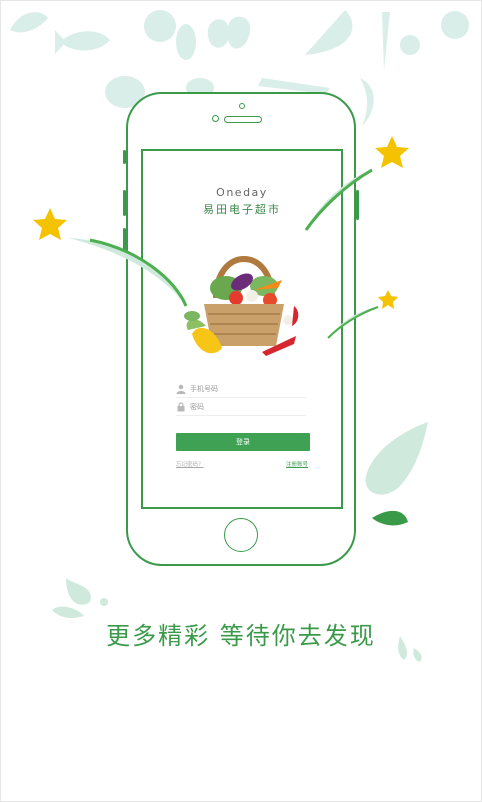 The width and height of the screenshot is (482, 802). Describe the element at coordinates (228, 32) in the screenshot. I see `apple-icon` at that location.